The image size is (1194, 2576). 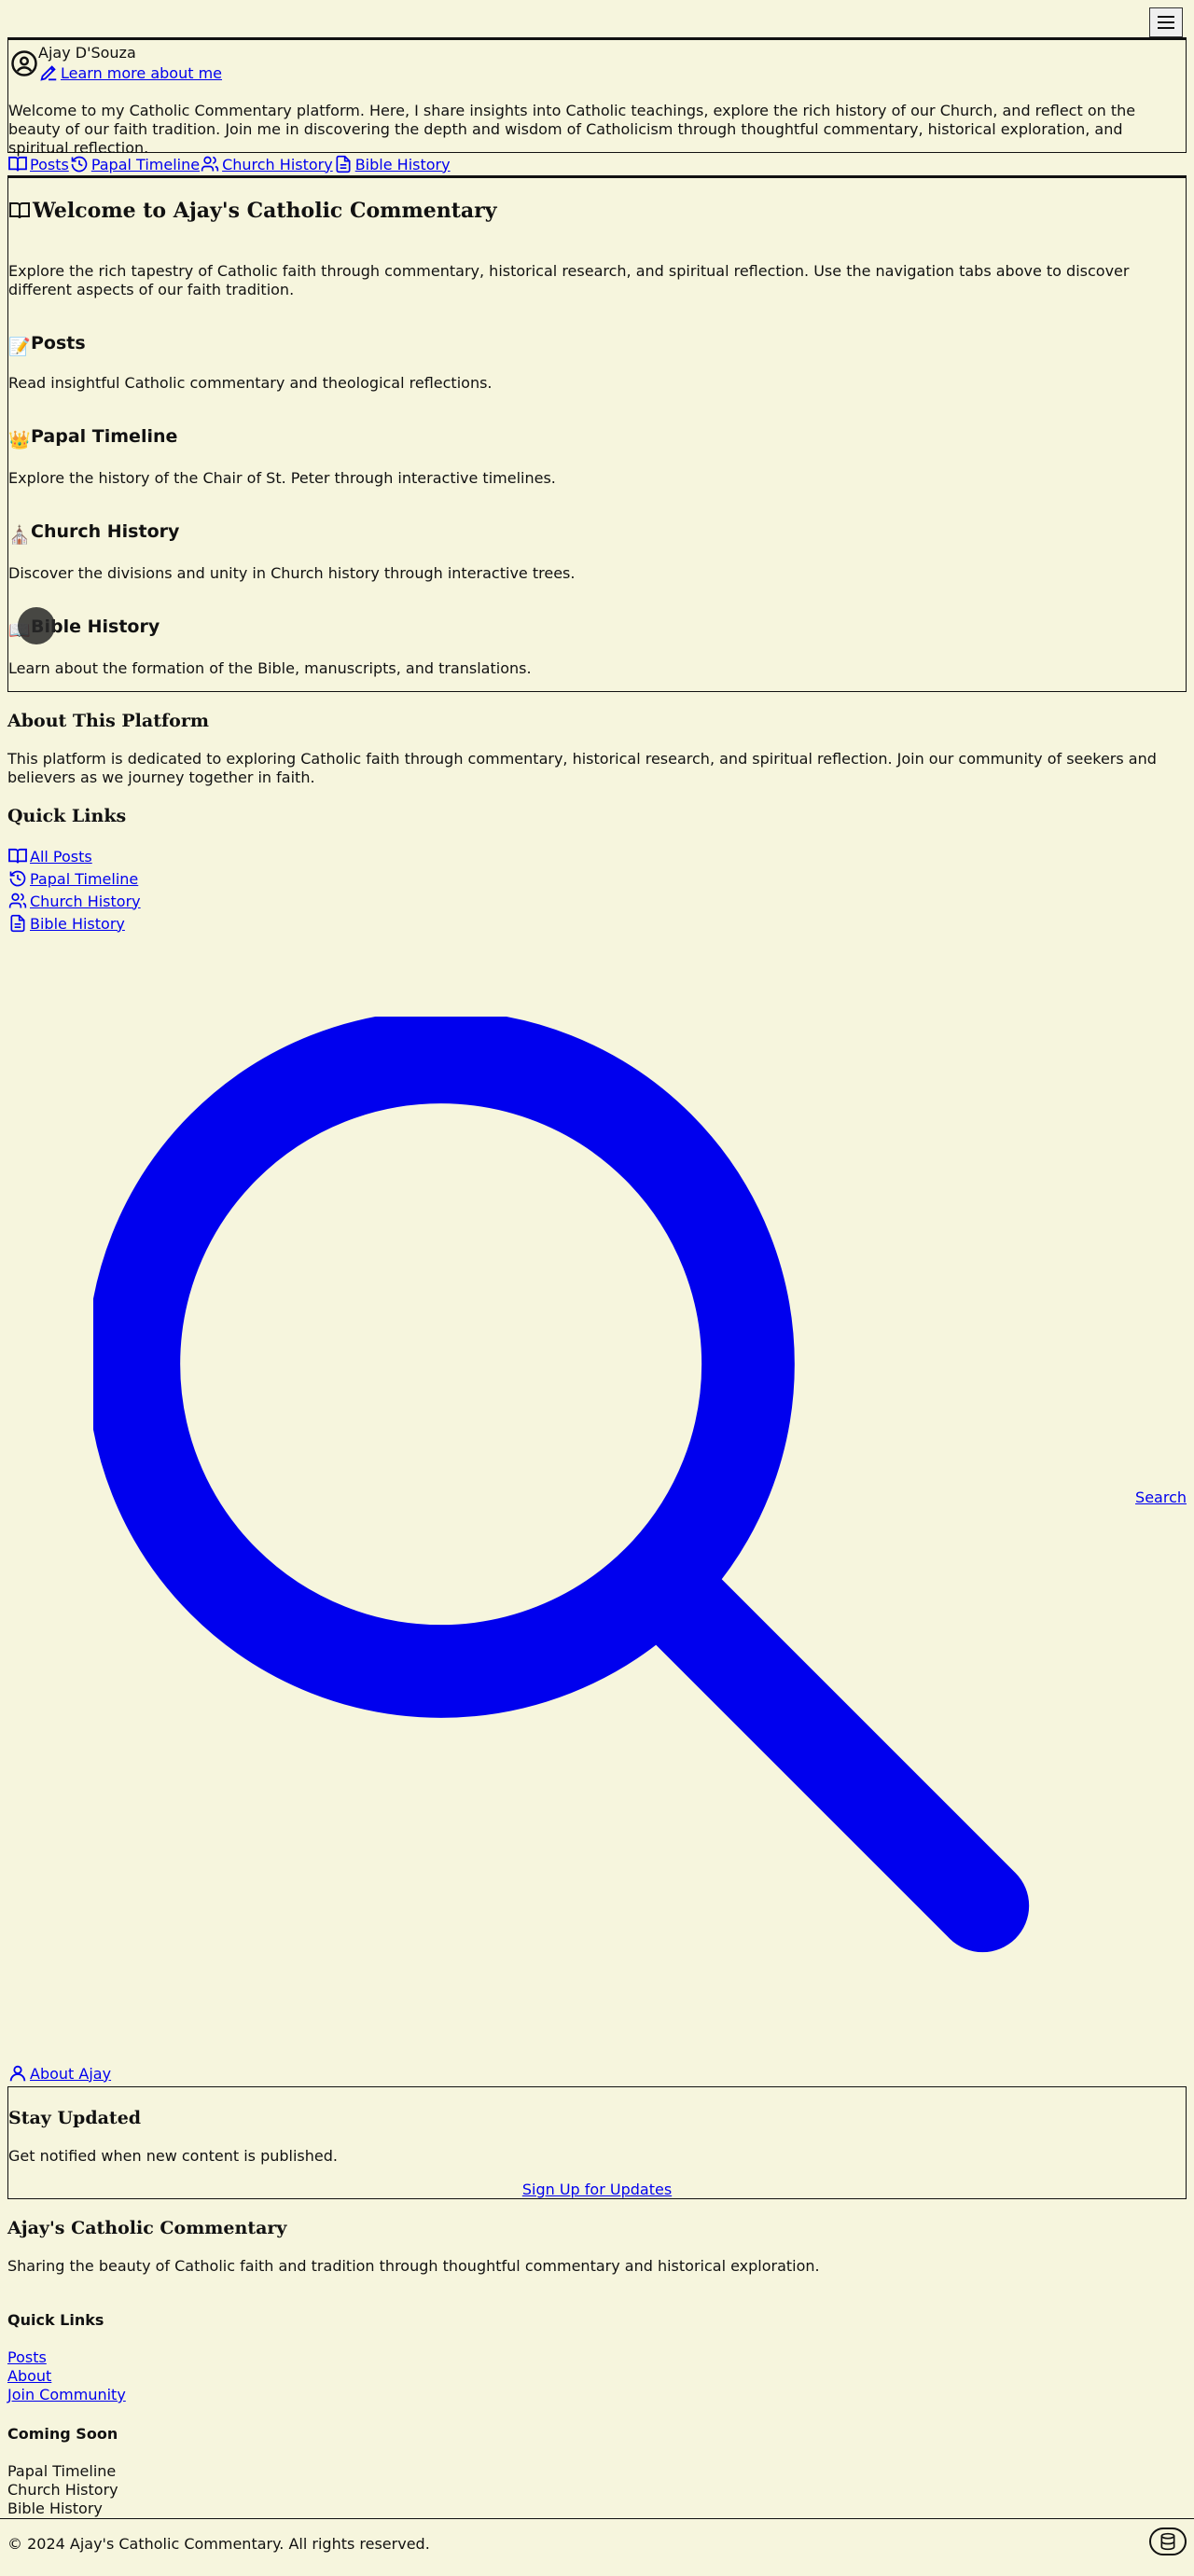 I want to click on learn-more-link: Learn more about me, so click(x=130, y=72).